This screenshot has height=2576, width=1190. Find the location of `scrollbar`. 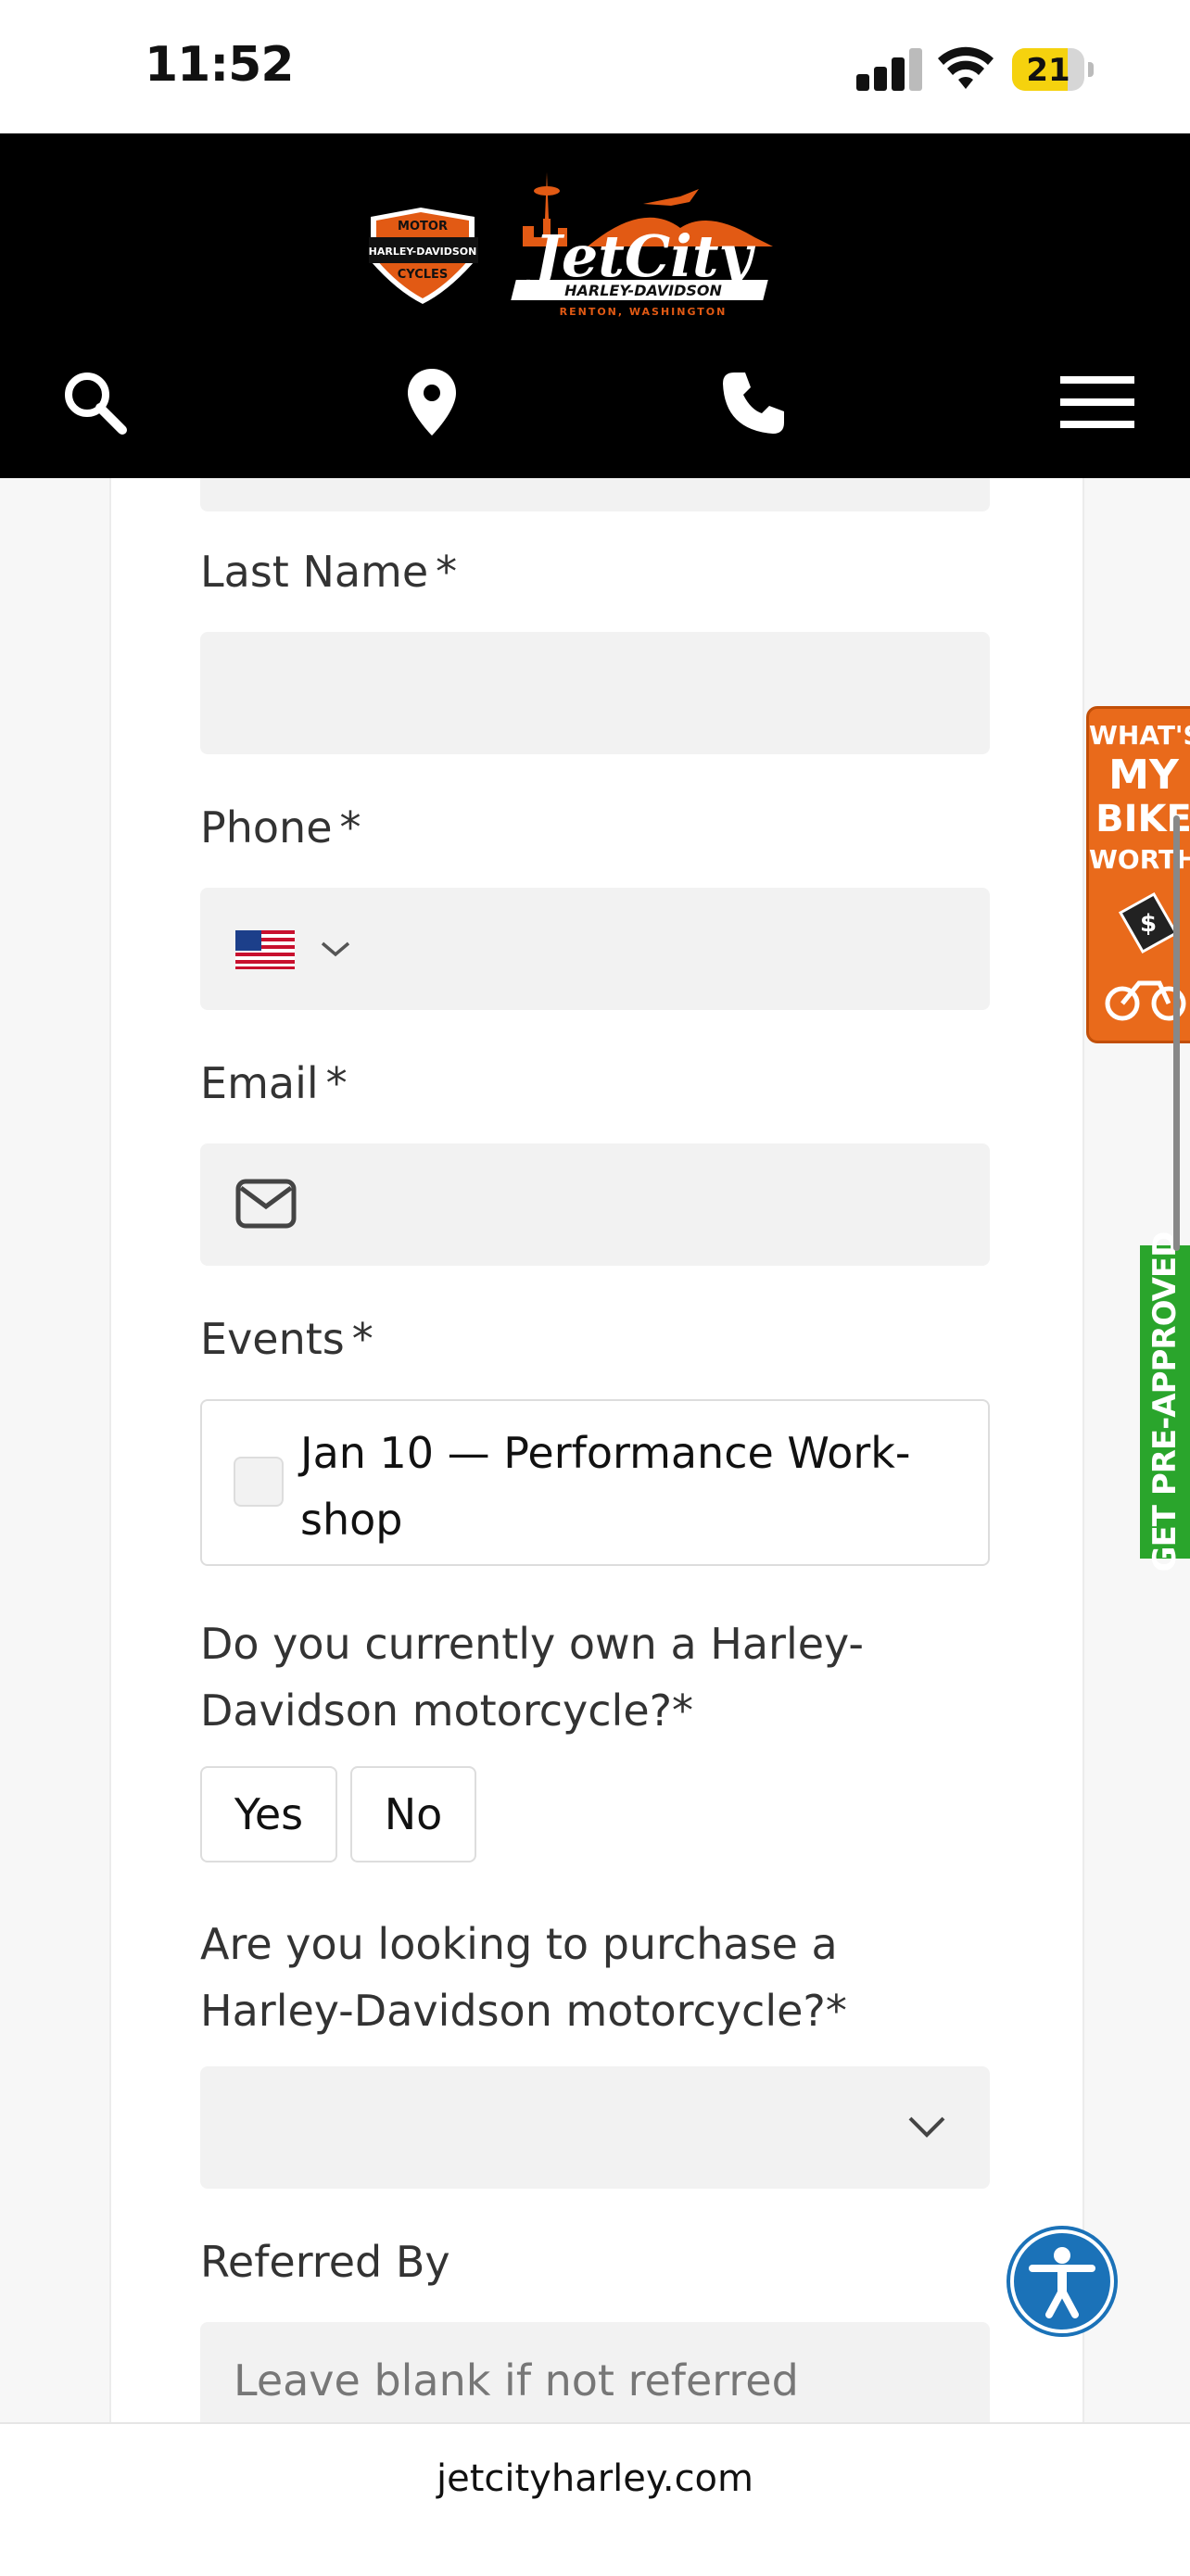

scrollbar is located at coordinates (1176, 1033).